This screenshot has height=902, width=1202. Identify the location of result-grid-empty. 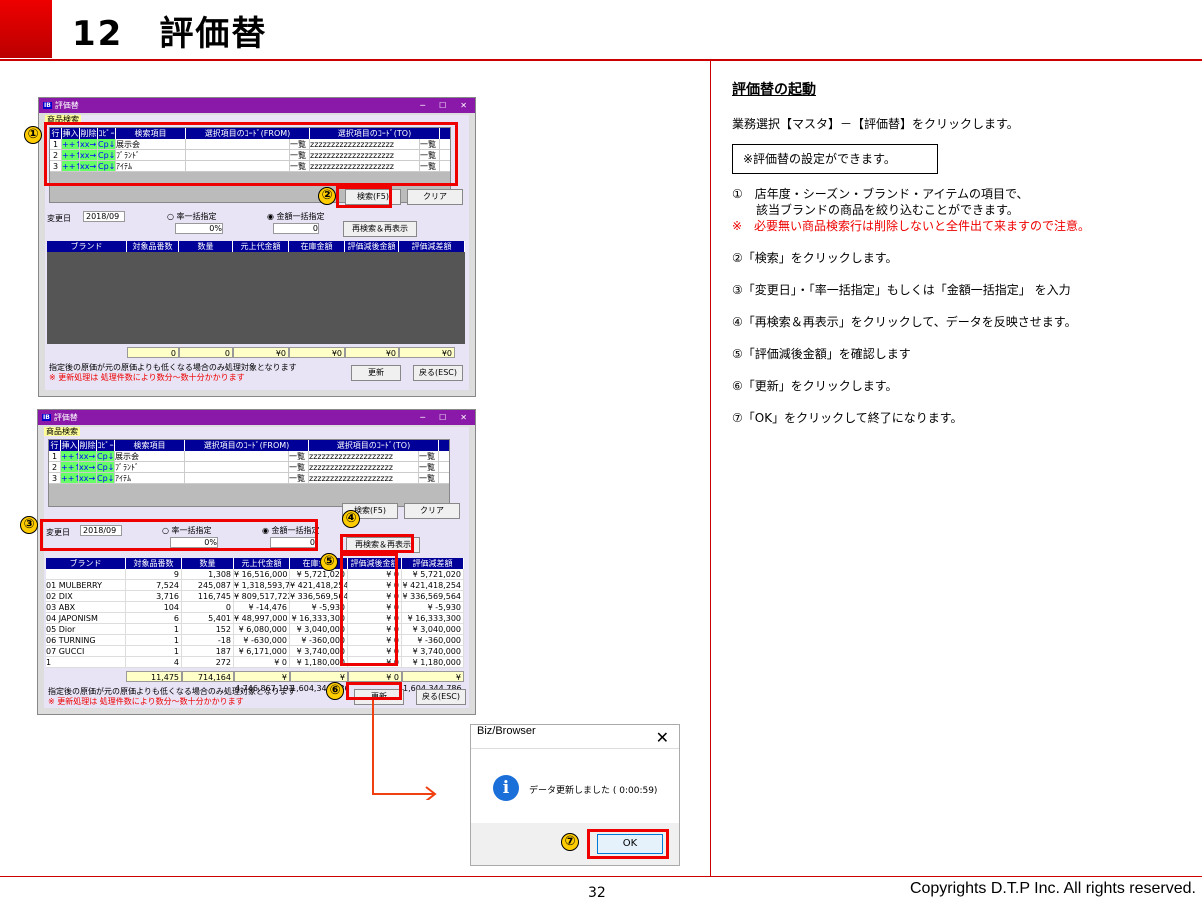
(256, 298).